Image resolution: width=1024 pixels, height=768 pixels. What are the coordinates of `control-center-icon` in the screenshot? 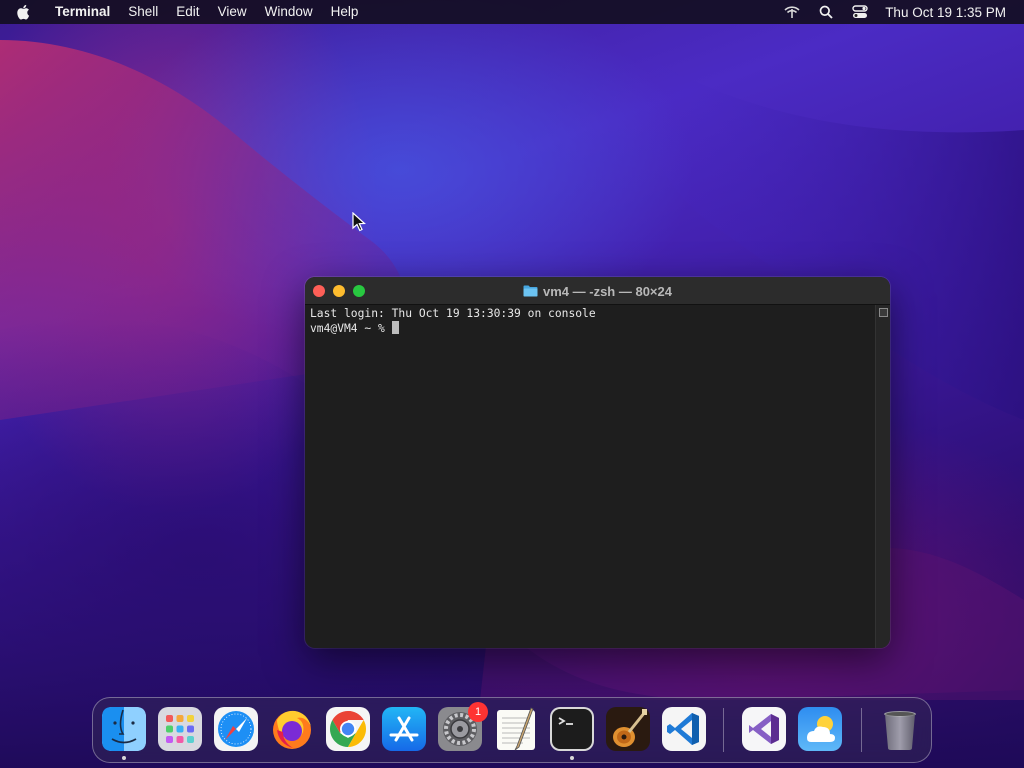 It's located at (860, 12).